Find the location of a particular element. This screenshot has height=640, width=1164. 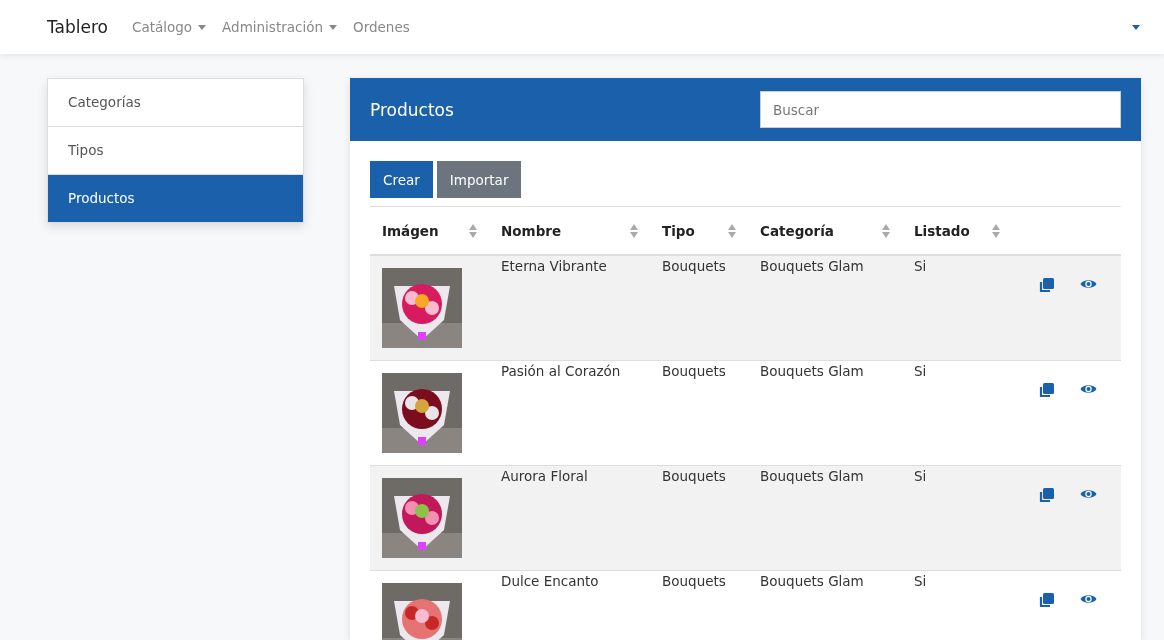

column-header: Listado is located at coordinates (942, 230).